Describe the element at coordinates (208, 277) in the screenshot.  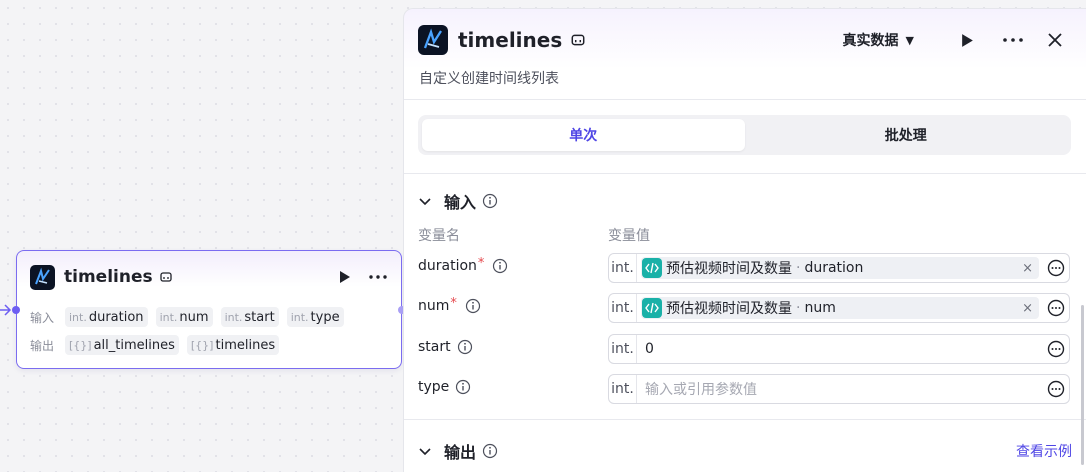
I see `node-header: timelines` at that location.